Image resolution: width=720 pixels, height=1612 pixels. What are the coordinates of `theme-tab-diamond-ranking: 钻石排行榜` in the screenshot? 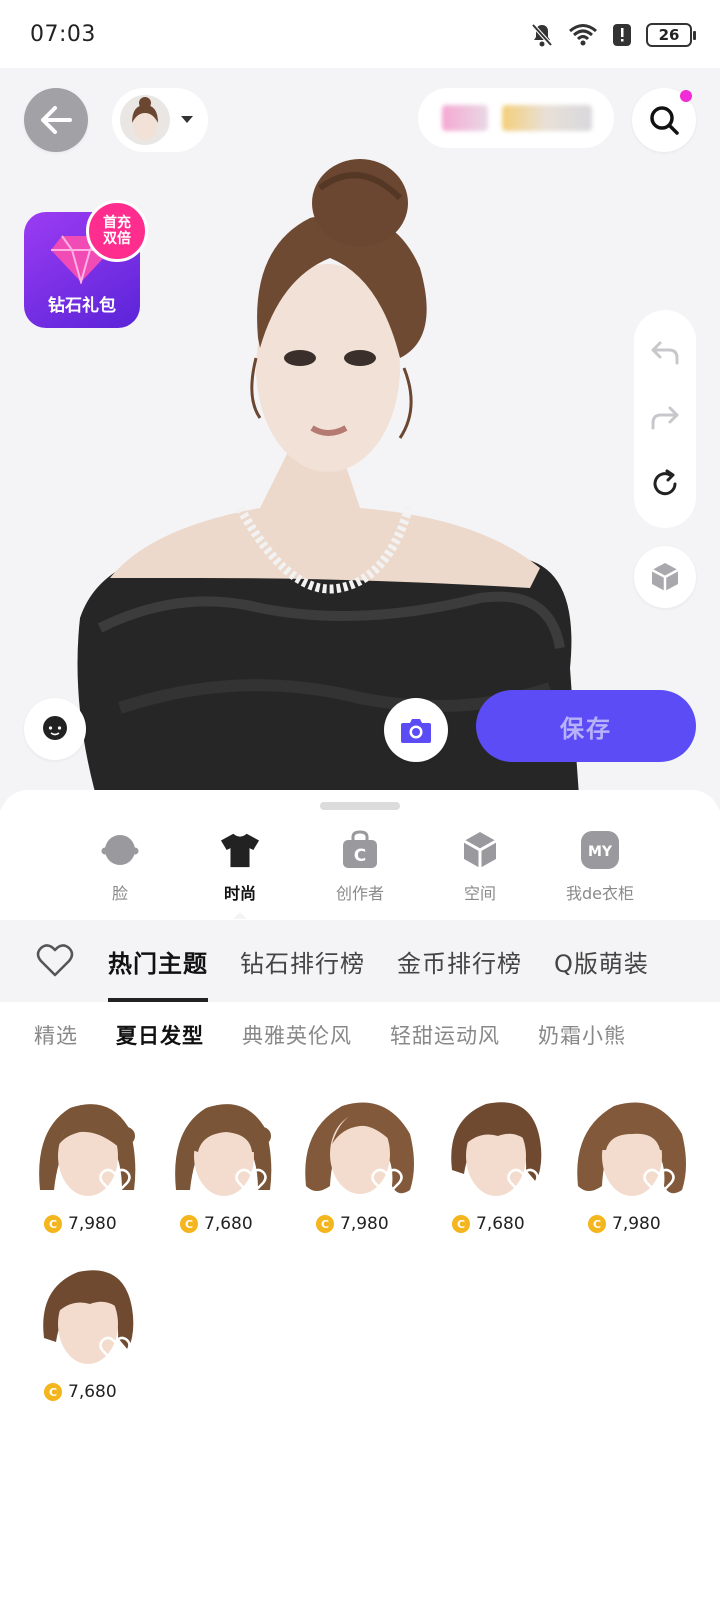 It's located at (302, 961).